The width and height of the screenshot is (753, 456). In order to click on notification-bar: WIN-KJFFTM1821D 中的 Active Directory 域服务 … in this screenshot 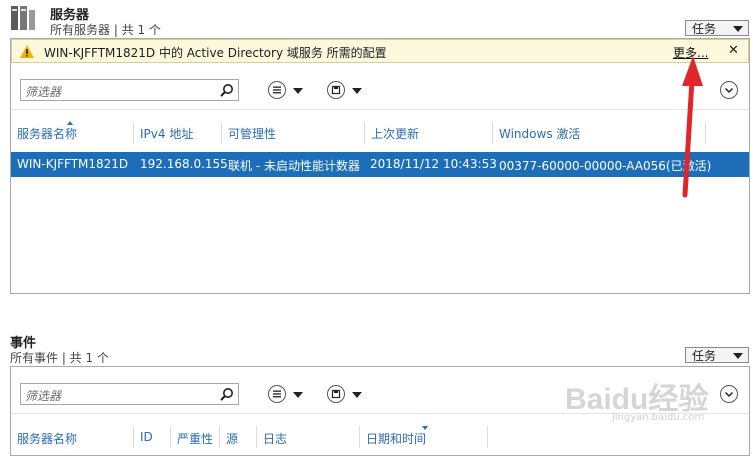, I will do `click(380, 51)`.